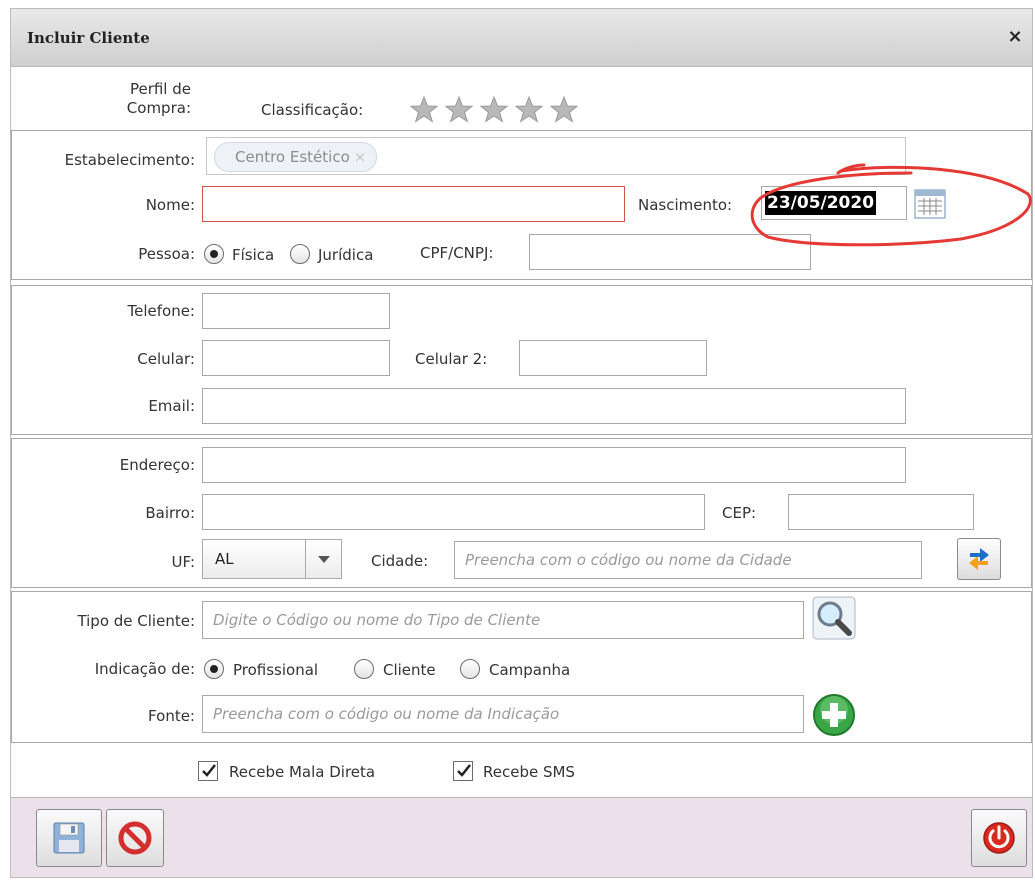  What do you see at coordinates (834, 618) in the screenshot?
I see `search-icon` at bounding box center [834, 618].